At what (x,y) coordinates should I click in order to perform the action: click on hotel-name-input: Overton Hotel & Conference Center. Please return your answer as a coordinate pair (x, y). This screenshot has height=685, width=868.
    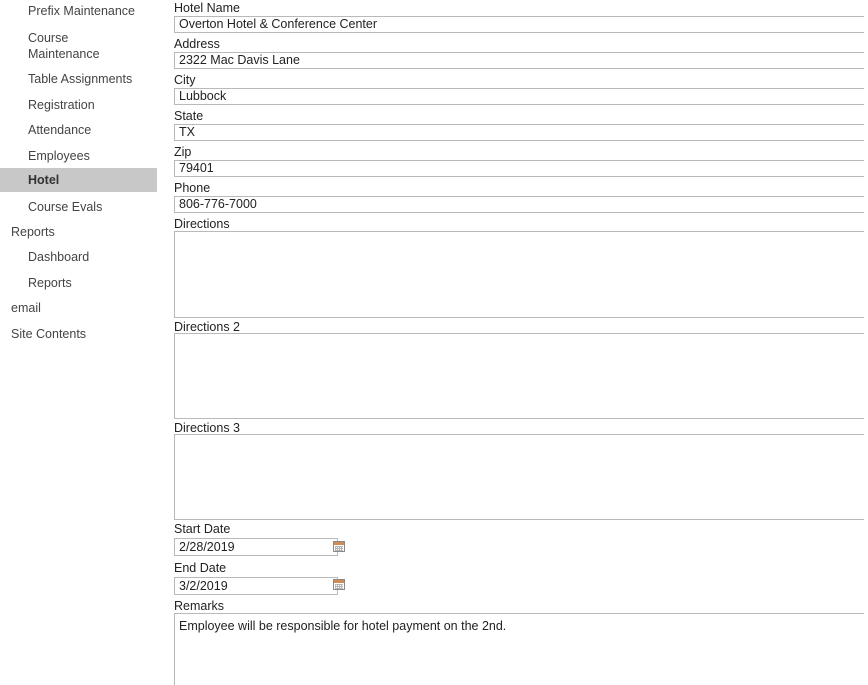
    Looking at the image, I should click on (519, 24).